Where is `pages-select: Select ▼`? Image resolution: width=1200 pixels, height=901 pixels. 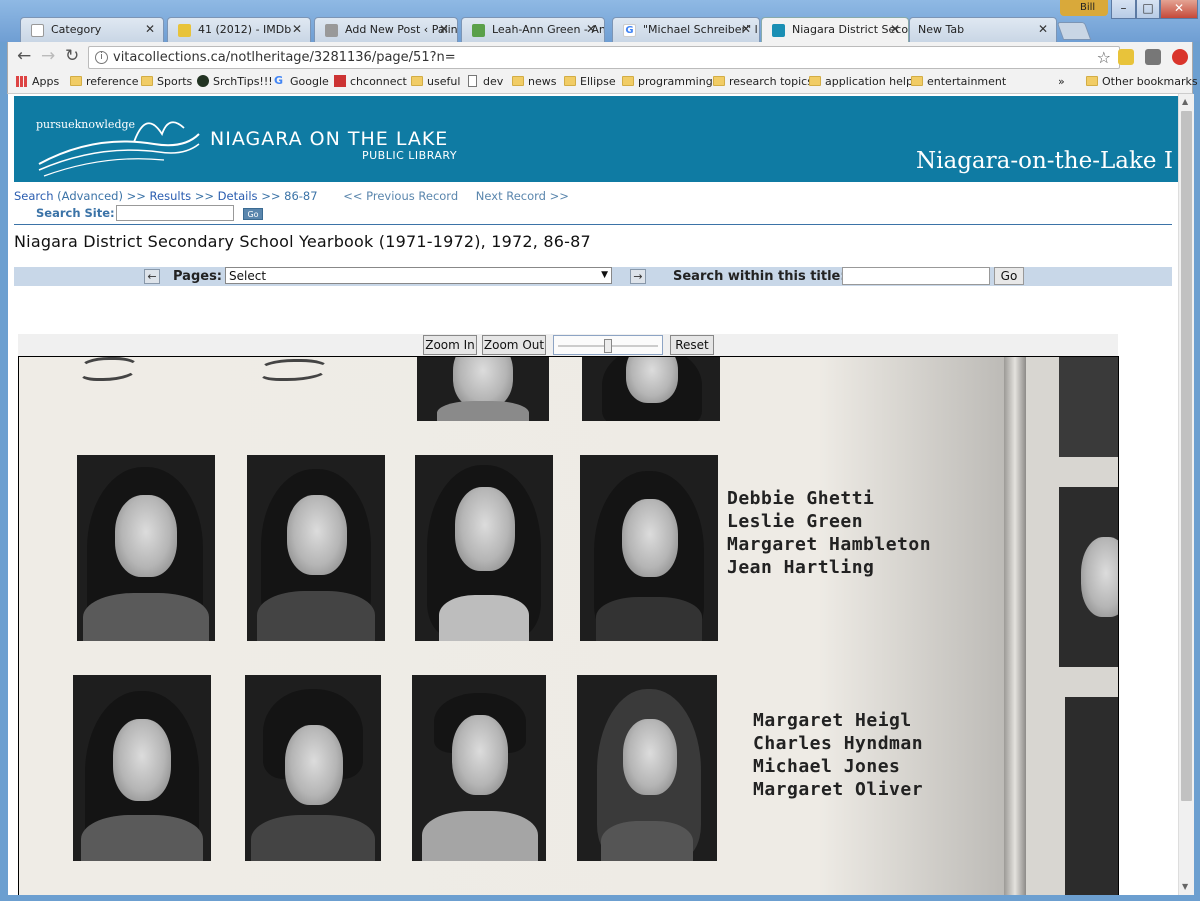 pages-select: Select ▼ is located at coordinates (418, 275).